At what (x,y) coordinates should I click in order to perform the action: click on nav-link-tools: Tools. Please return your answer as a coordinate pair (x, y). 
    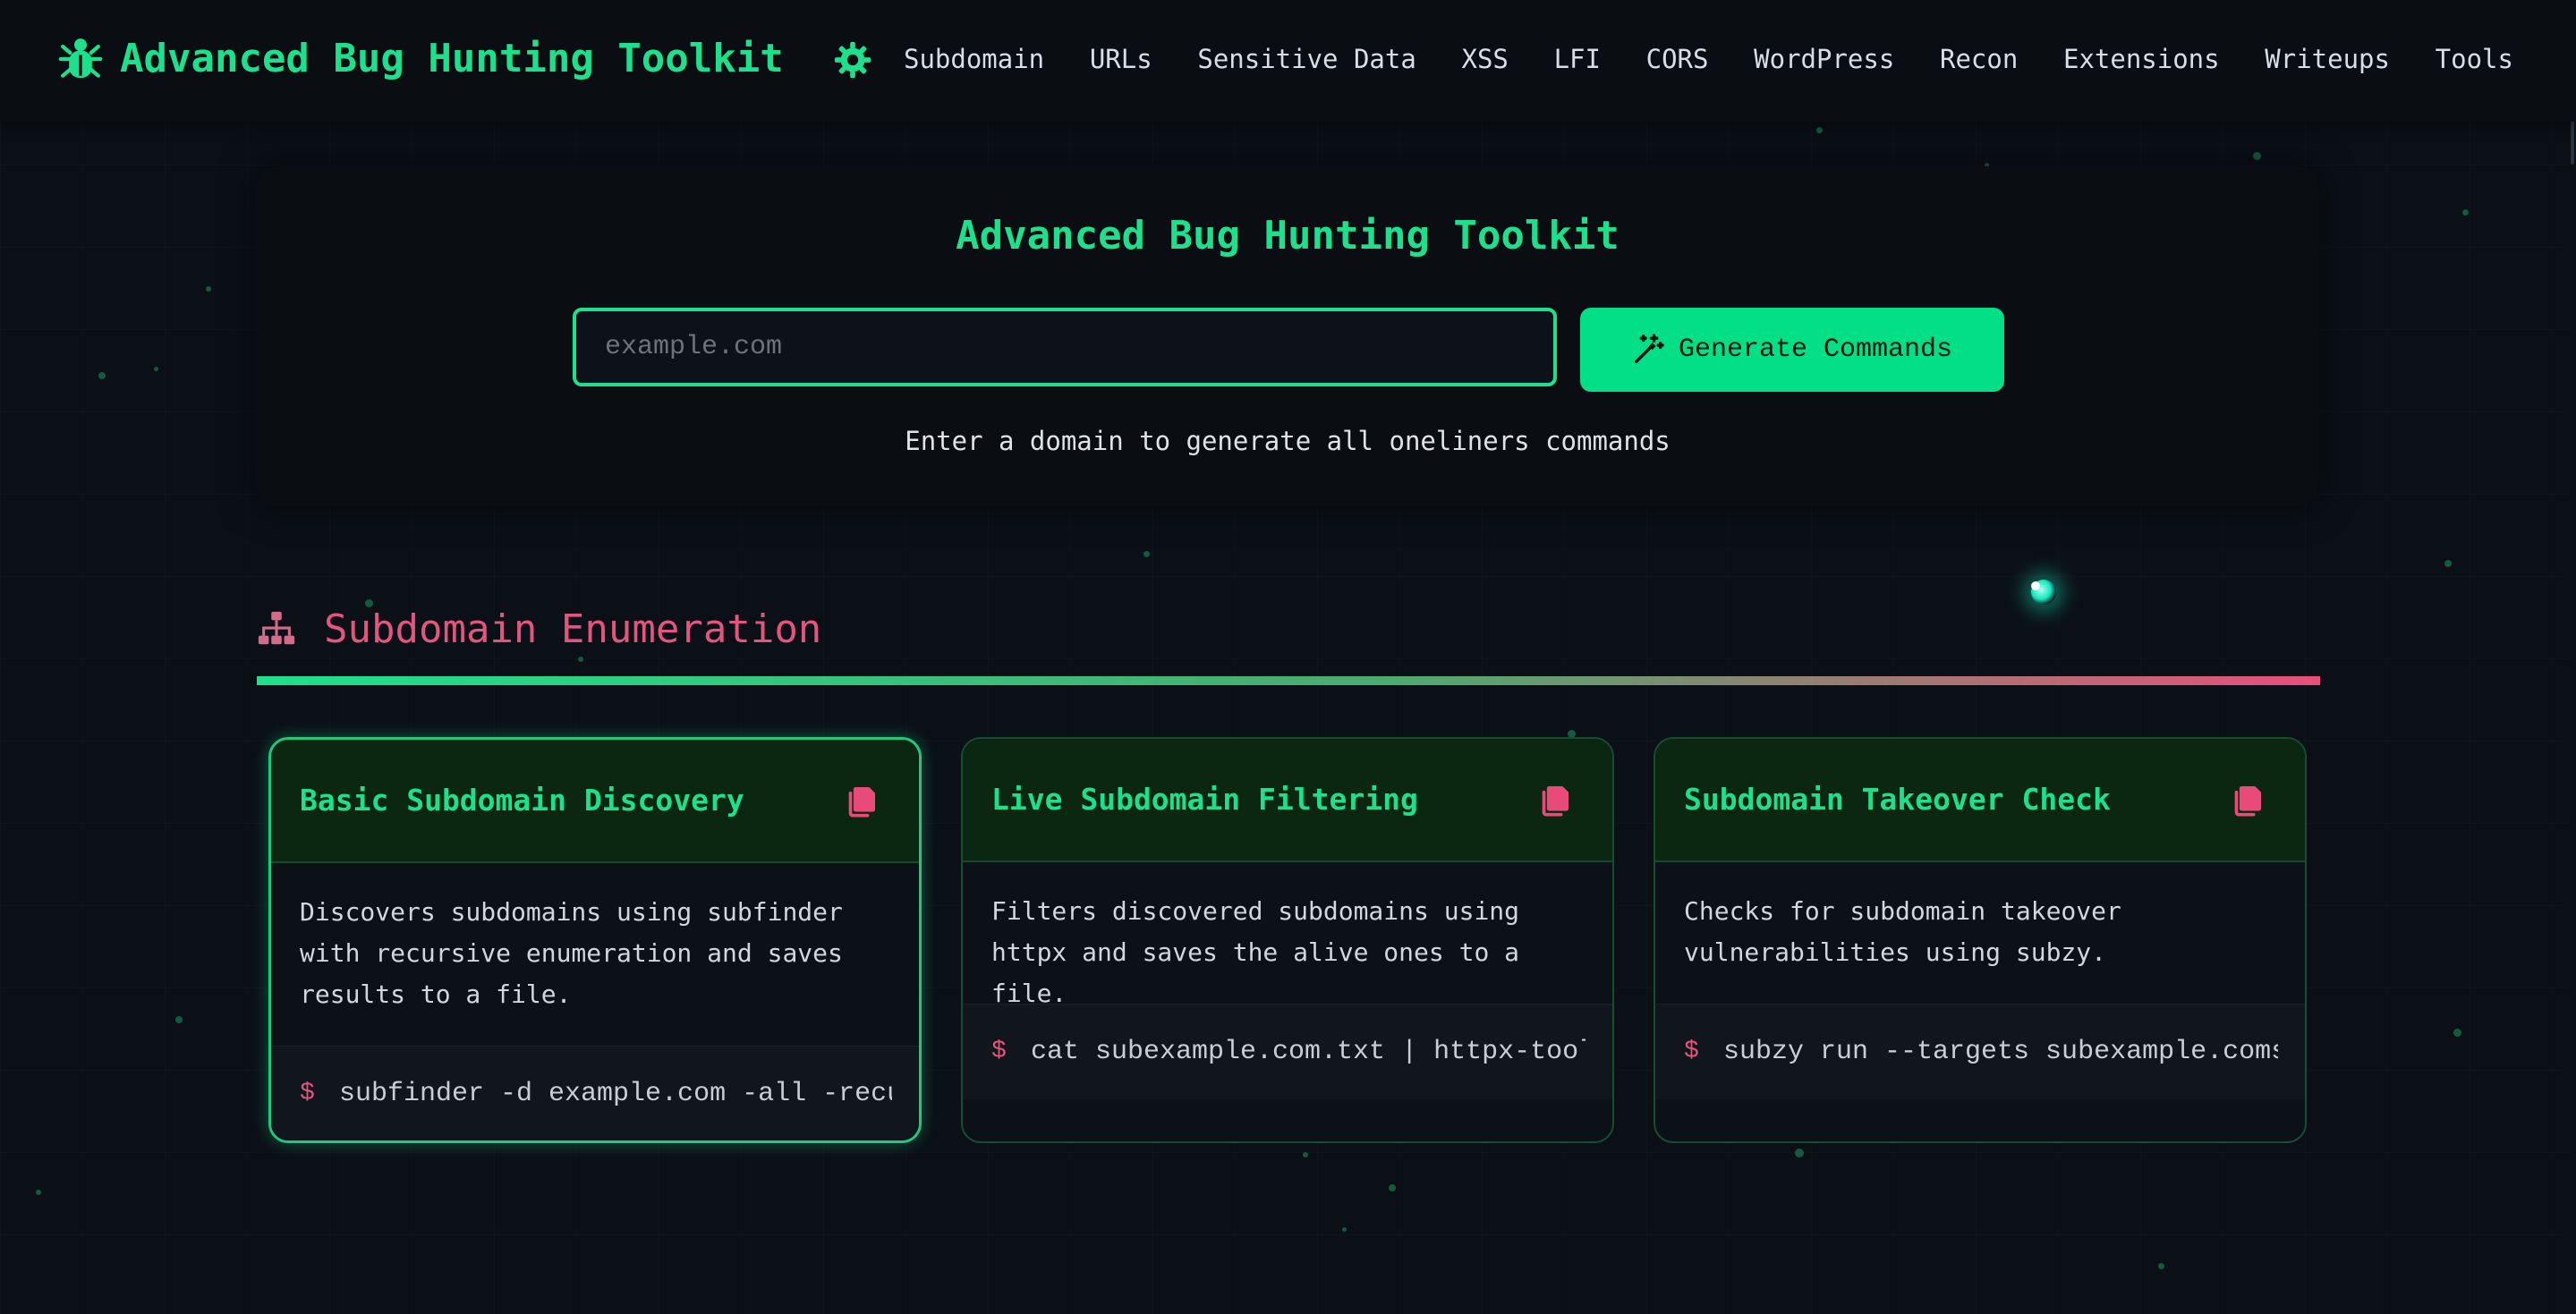
    Looking at the image, I should click on (2474, 59).